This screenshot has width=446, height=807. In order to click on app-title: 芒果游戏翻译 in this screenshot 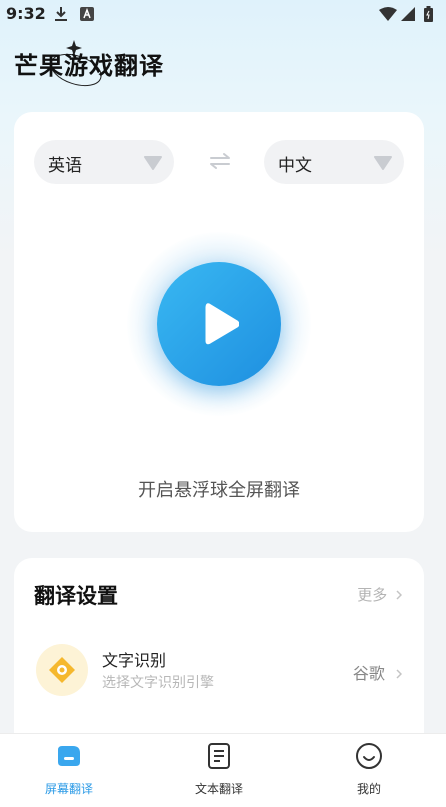, I will do `click(89, 66)`.